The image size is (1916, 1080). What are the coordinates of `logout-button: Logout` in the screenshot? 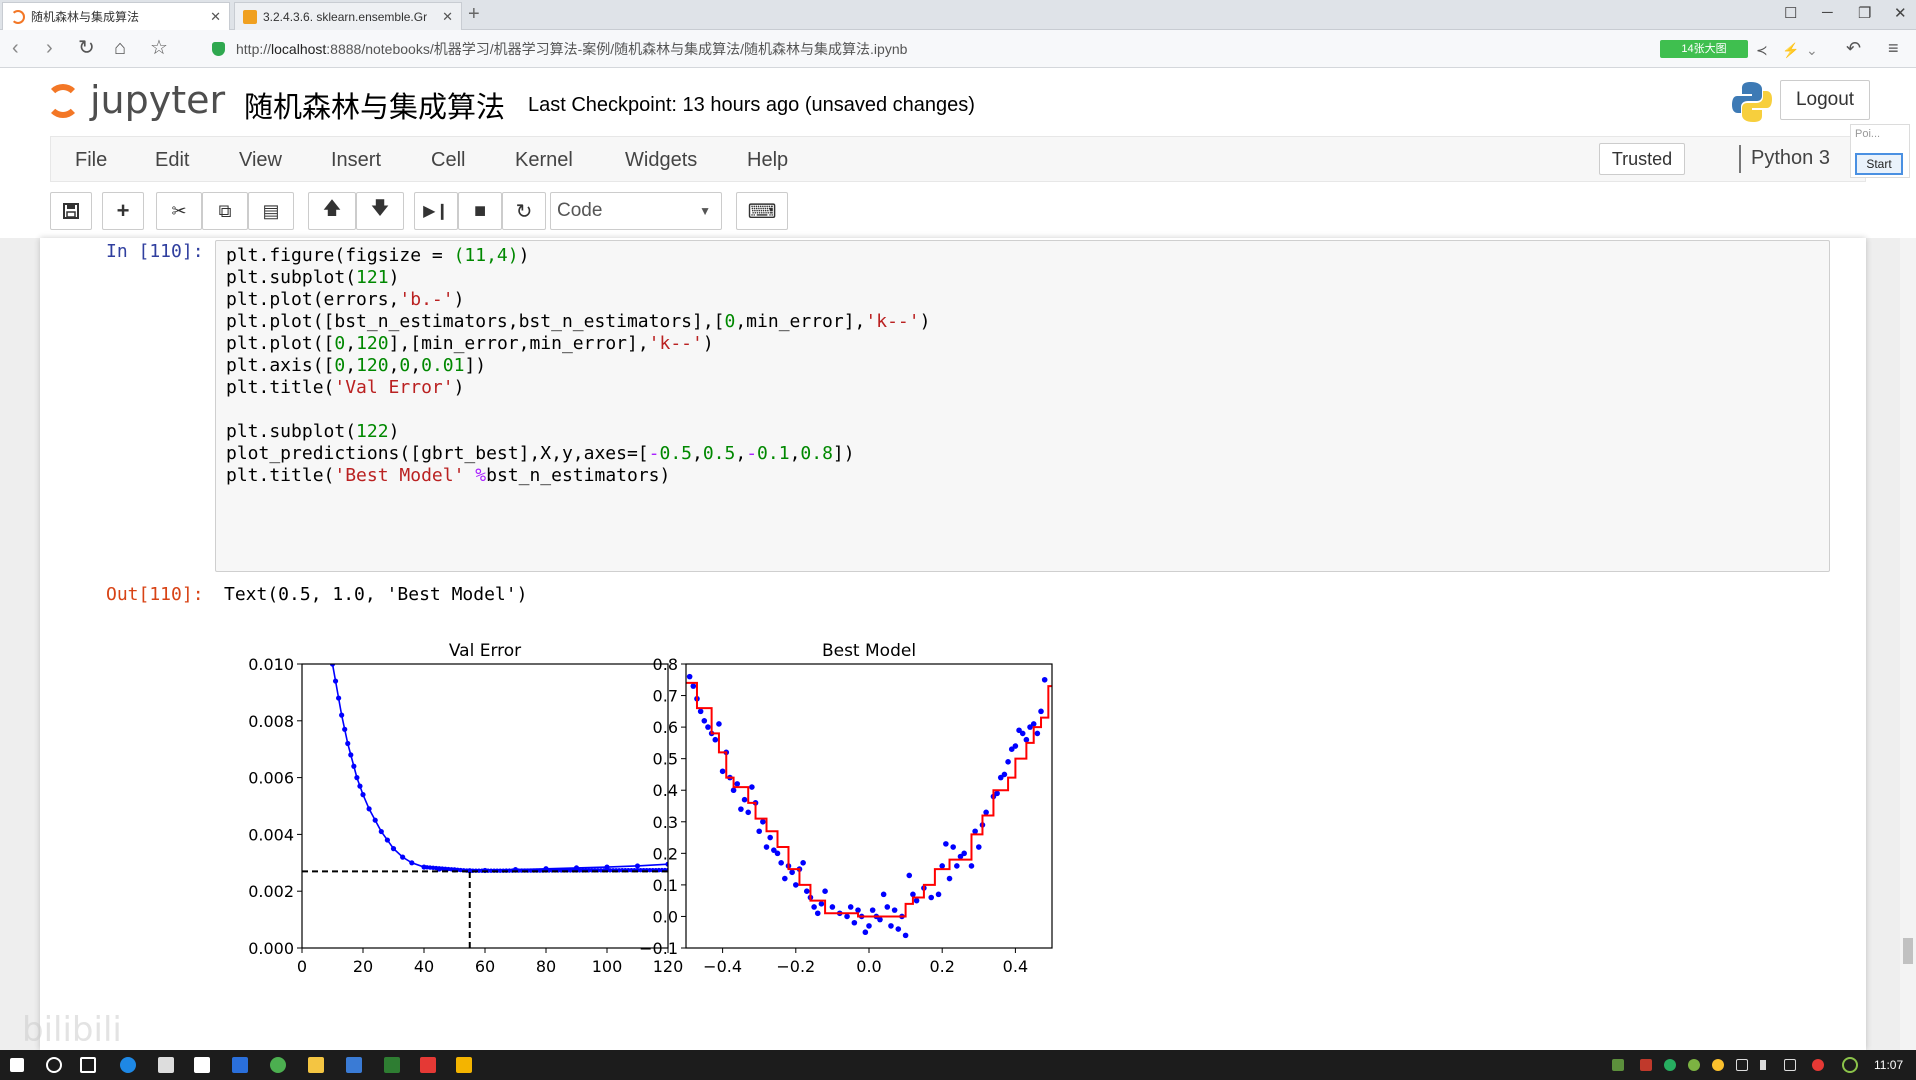 It's located at (1825, 100).